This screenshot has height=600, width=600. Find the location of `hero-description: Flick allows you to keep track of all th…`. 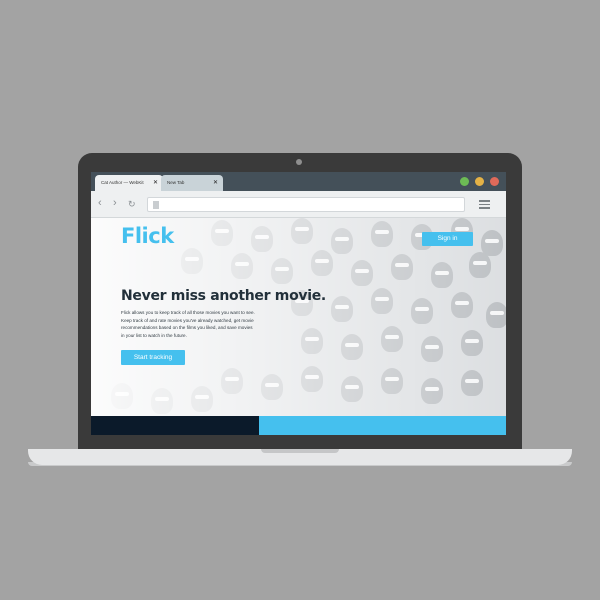

hero-description: Flick allows you to keep track of all th… is located at coordinates (201, 324).